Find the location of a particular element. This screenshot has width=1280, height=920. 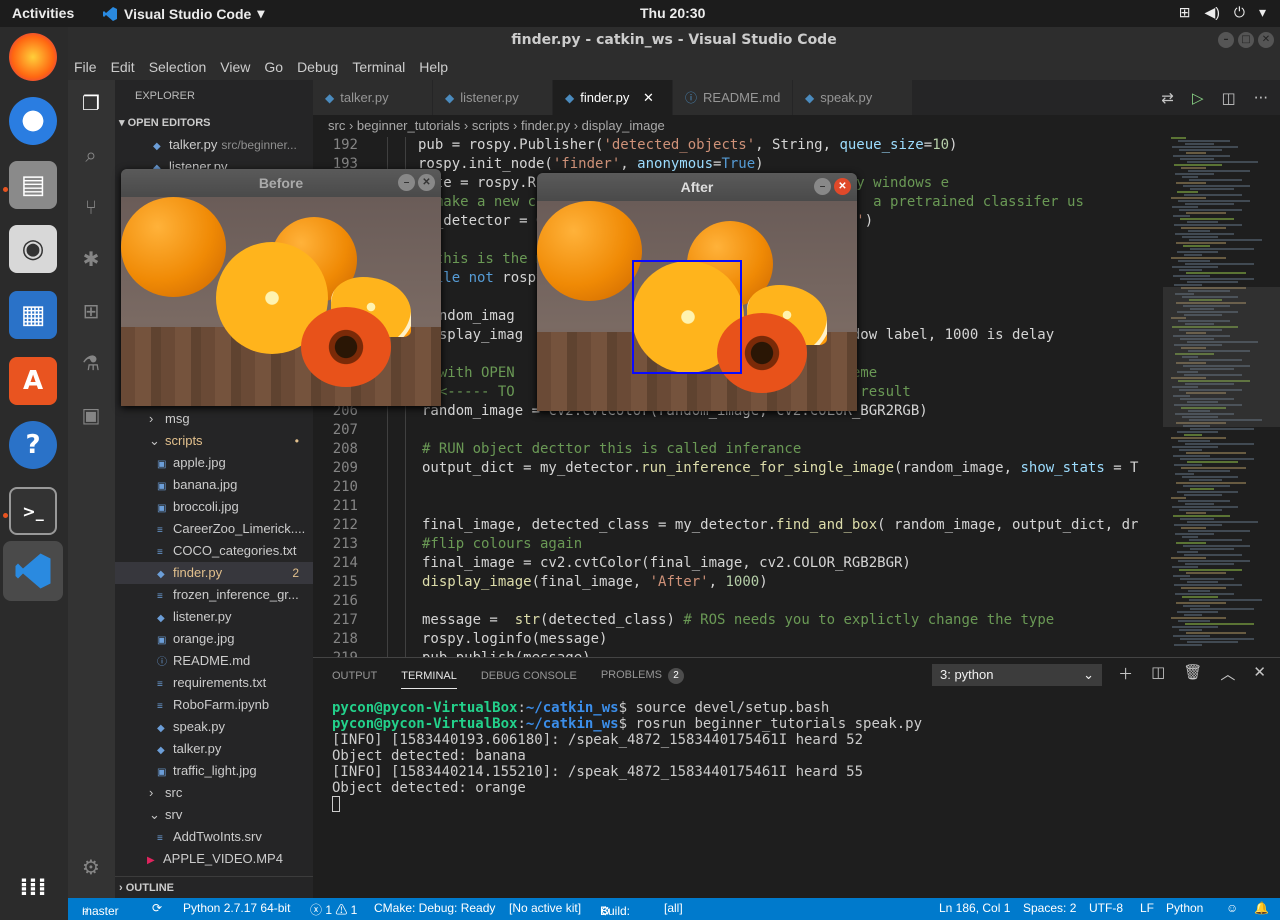

chevron-up-icon: ︿ is located at coordinates (1227, 673).